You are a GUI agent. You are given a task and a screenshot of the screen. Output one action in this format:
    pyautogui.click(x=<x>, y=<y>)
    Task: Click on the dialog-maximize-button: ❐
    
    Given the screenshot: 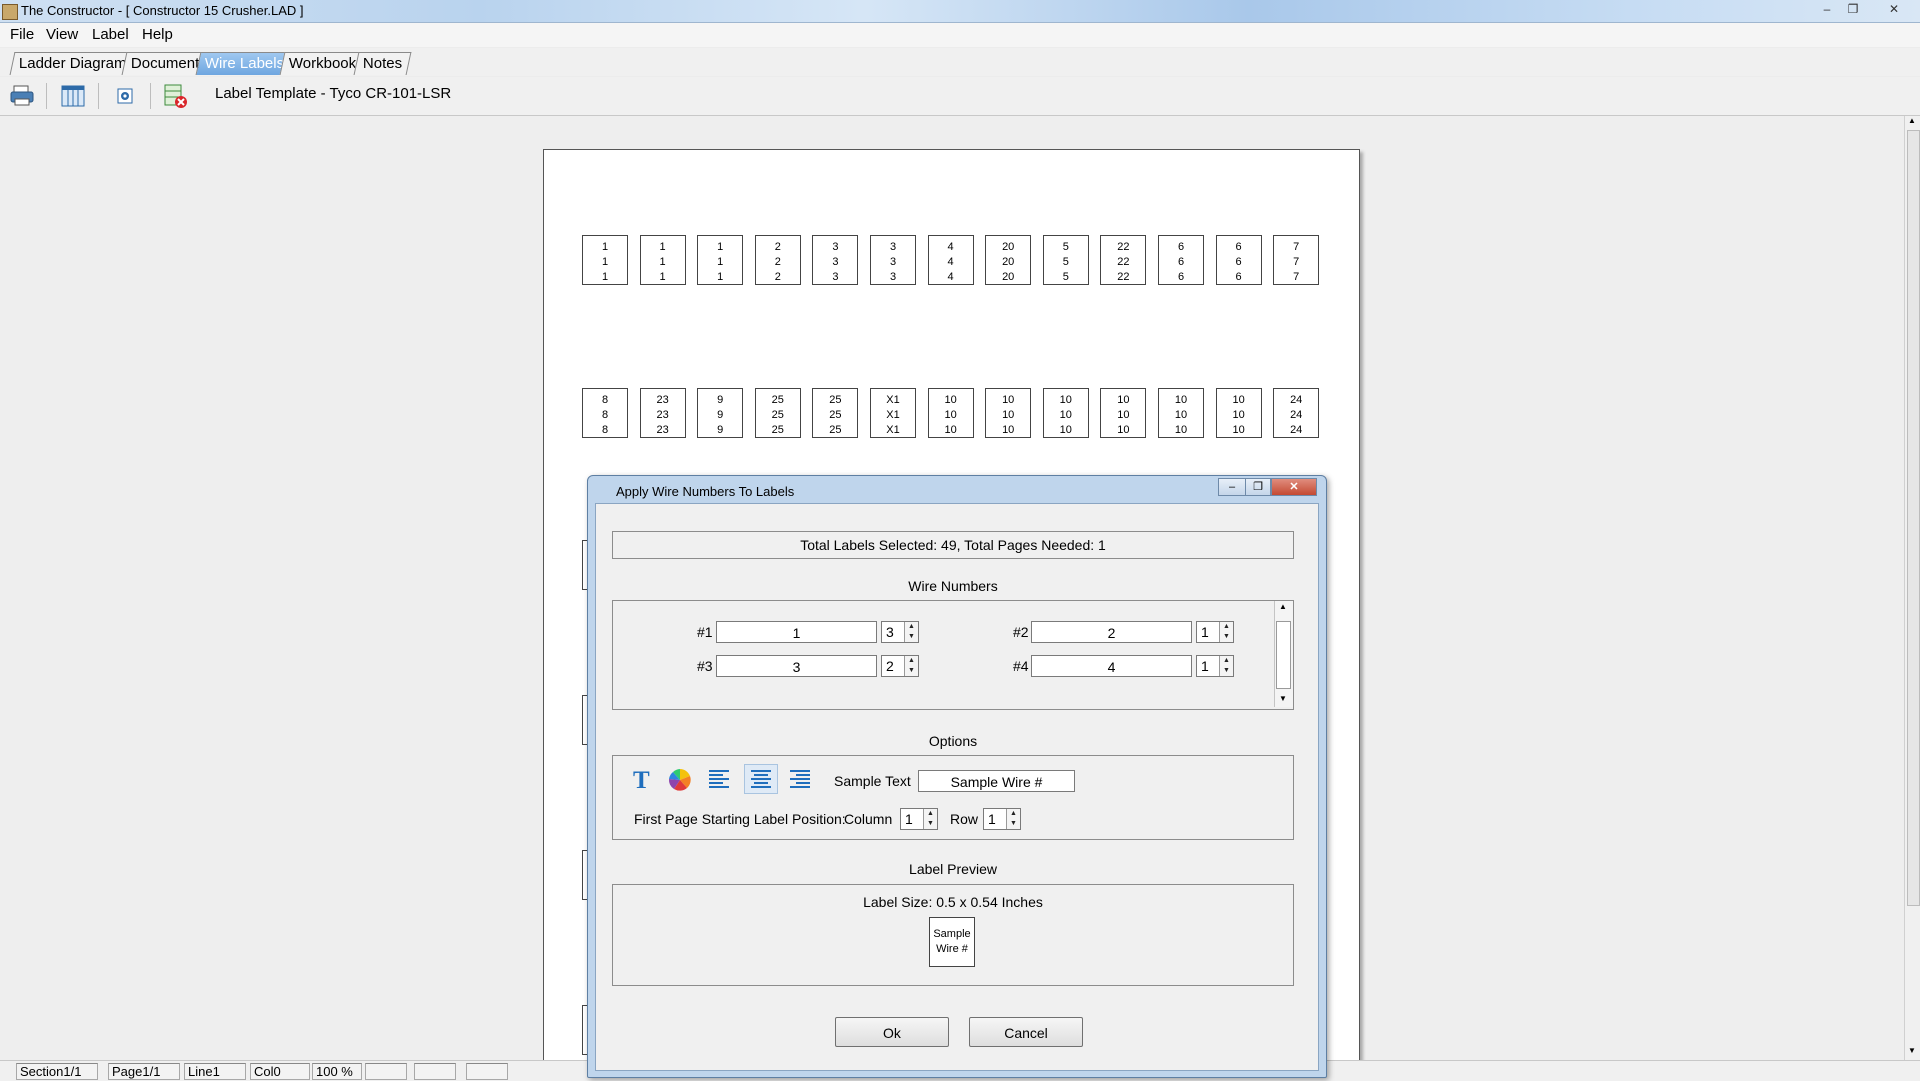 What is the action you would take?
    pyautogui.click(x=1258, y=487)
    